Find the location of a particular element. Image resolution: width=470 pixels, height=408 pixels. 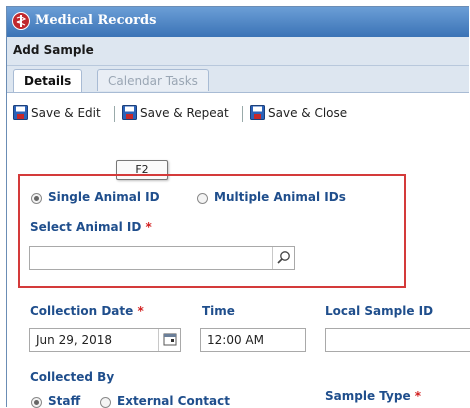

sample-type-label: Sample Type * is located at coordinates (373, 396).